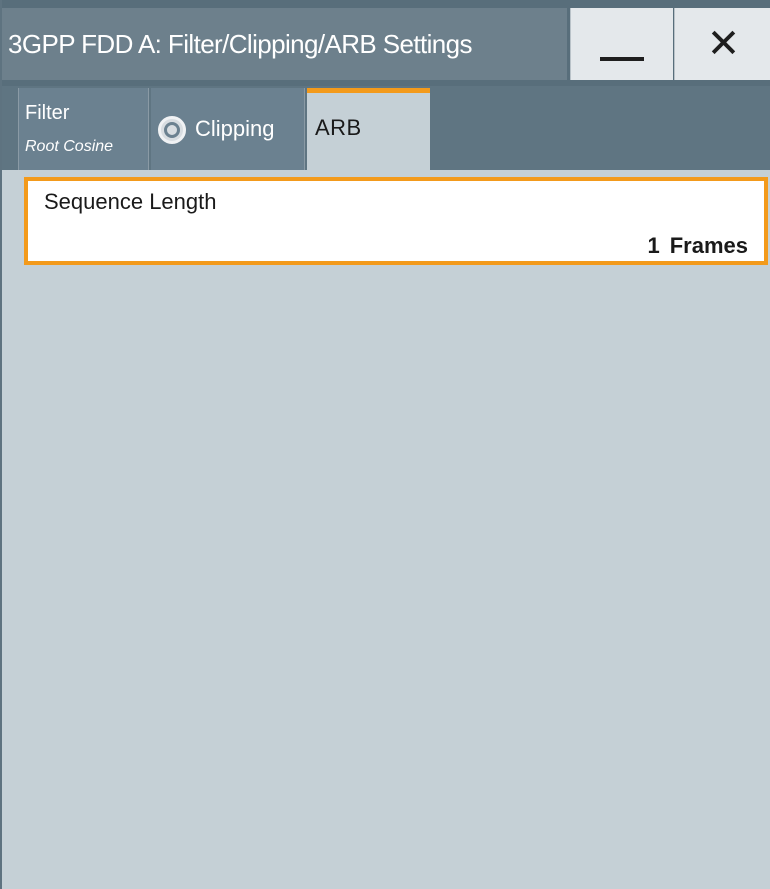 The height and width of the screenshot is (889, 770). I want to click on sequence-length-label: Sequence Length, so click(130, 201).